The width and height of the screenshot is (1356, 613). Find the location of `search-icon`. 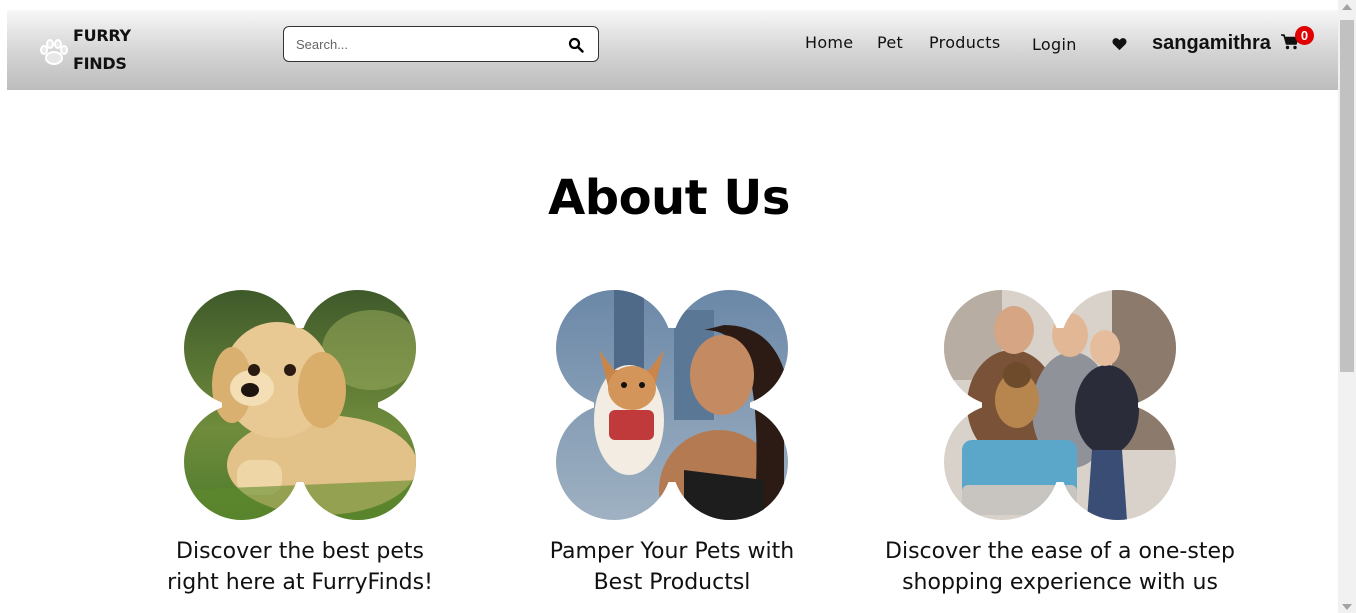

search-icon is located at coordinates (576, 45).